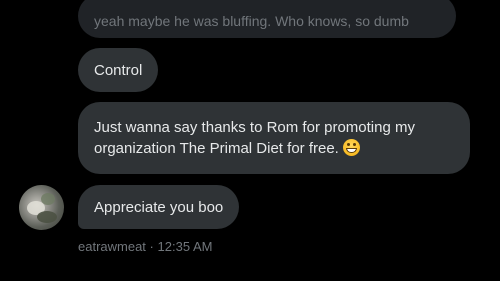 The height and width of the screenshot is (281, 500). I want to click on message-bubble: Control, so click(118, 70).